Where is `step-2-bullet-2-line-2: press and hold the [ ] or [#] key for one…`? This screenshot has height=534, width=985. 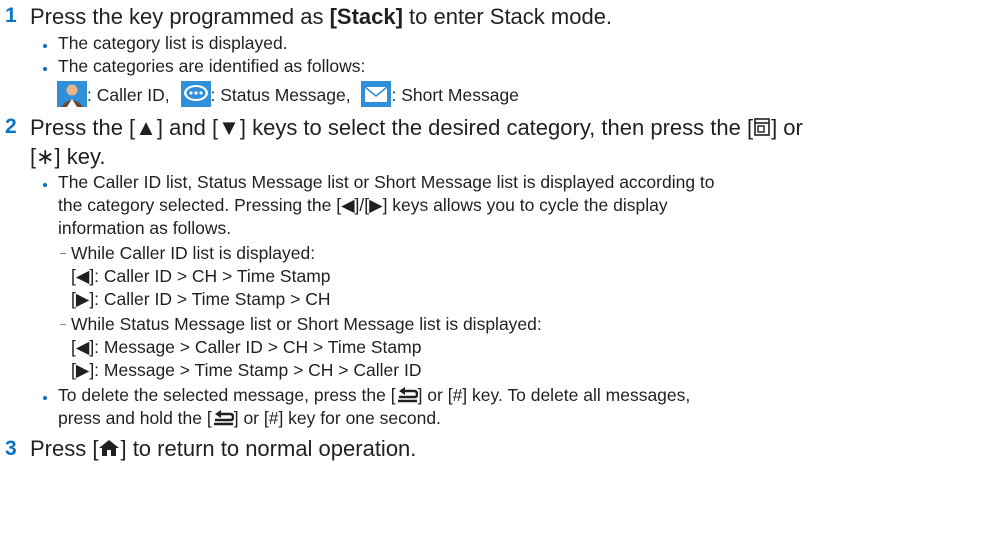
step-2-bullet-2-line-2: press and hold the [ ] or [#] key for one… is located at coordinates (249, 418).